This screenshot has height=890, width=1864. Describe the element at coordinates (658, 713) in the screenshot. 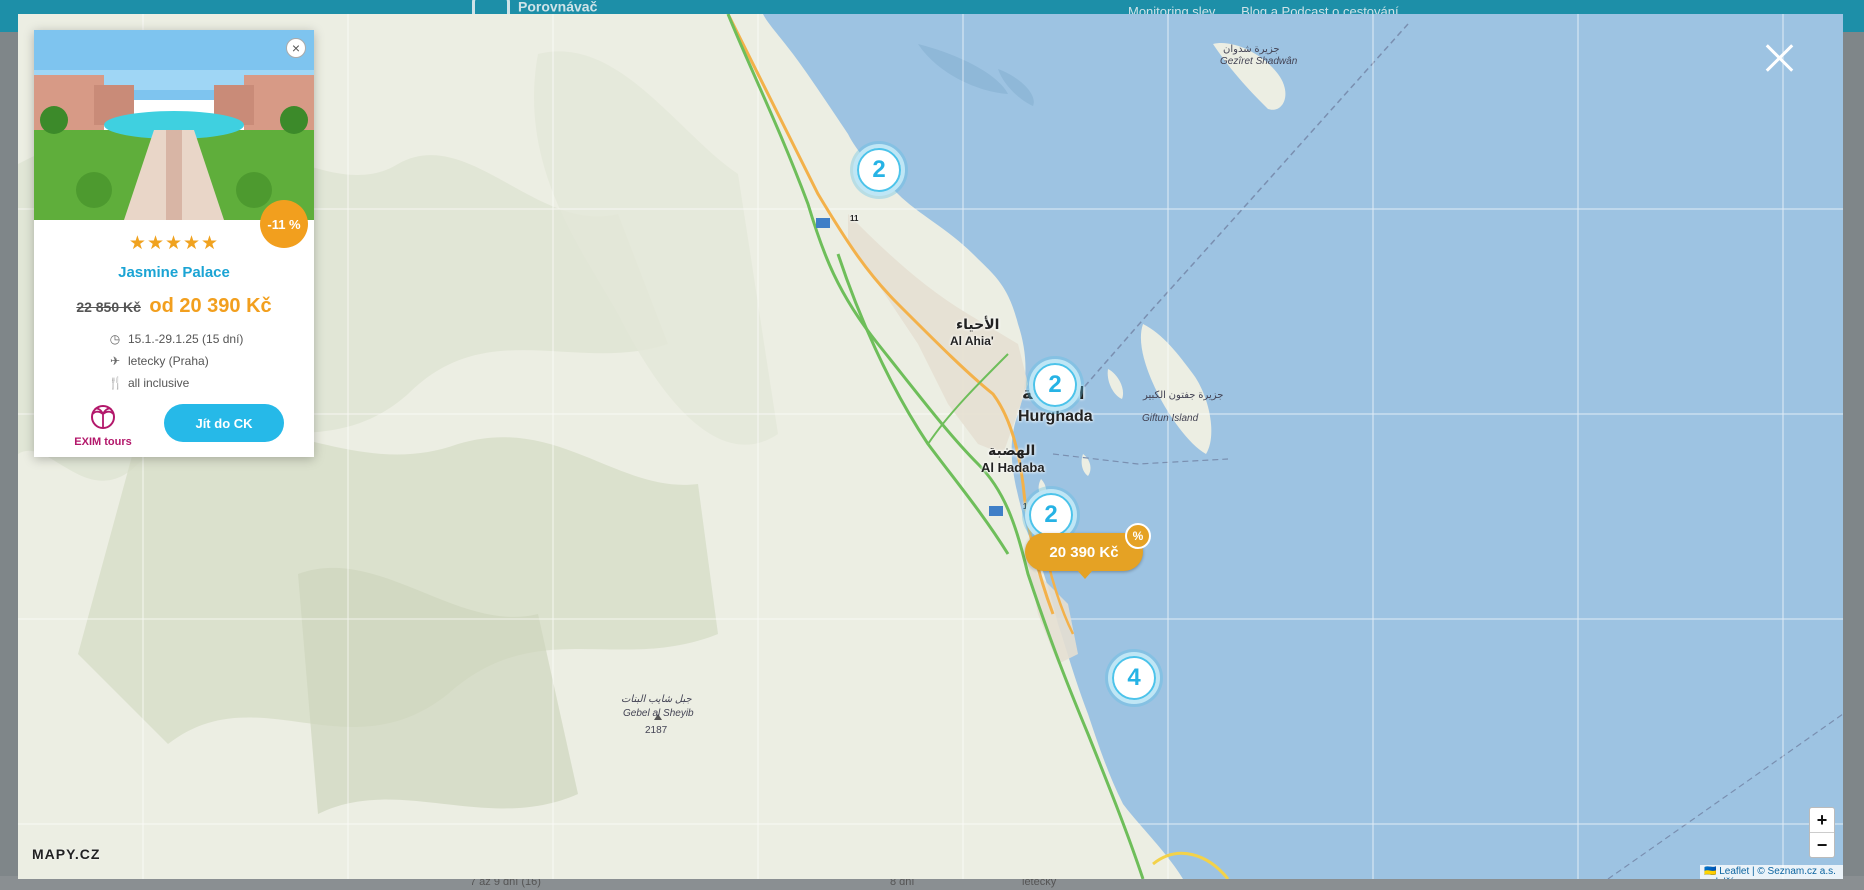

I see `mountain-label: Gebel al Sheyib` at that location.